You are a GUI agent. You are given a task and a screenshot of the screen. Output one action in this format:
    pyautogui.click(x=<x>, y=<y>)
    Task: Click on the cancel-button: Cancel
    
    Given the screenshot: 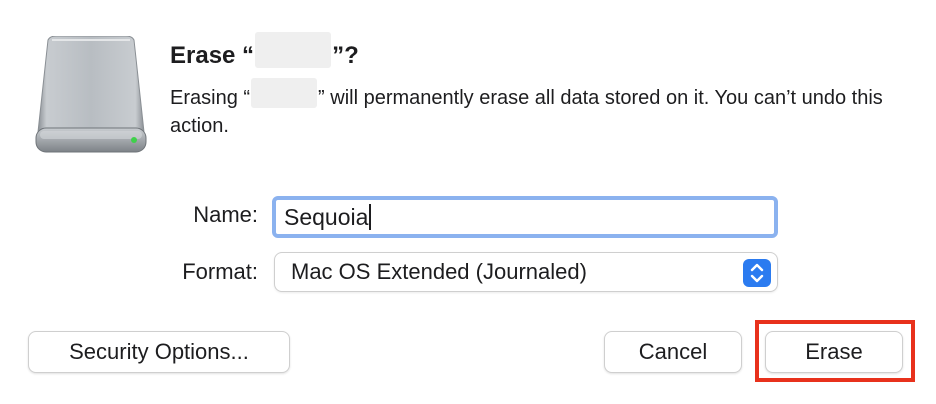 What is the action you would take?
    pyautogui.click(x=673, y=352)
    